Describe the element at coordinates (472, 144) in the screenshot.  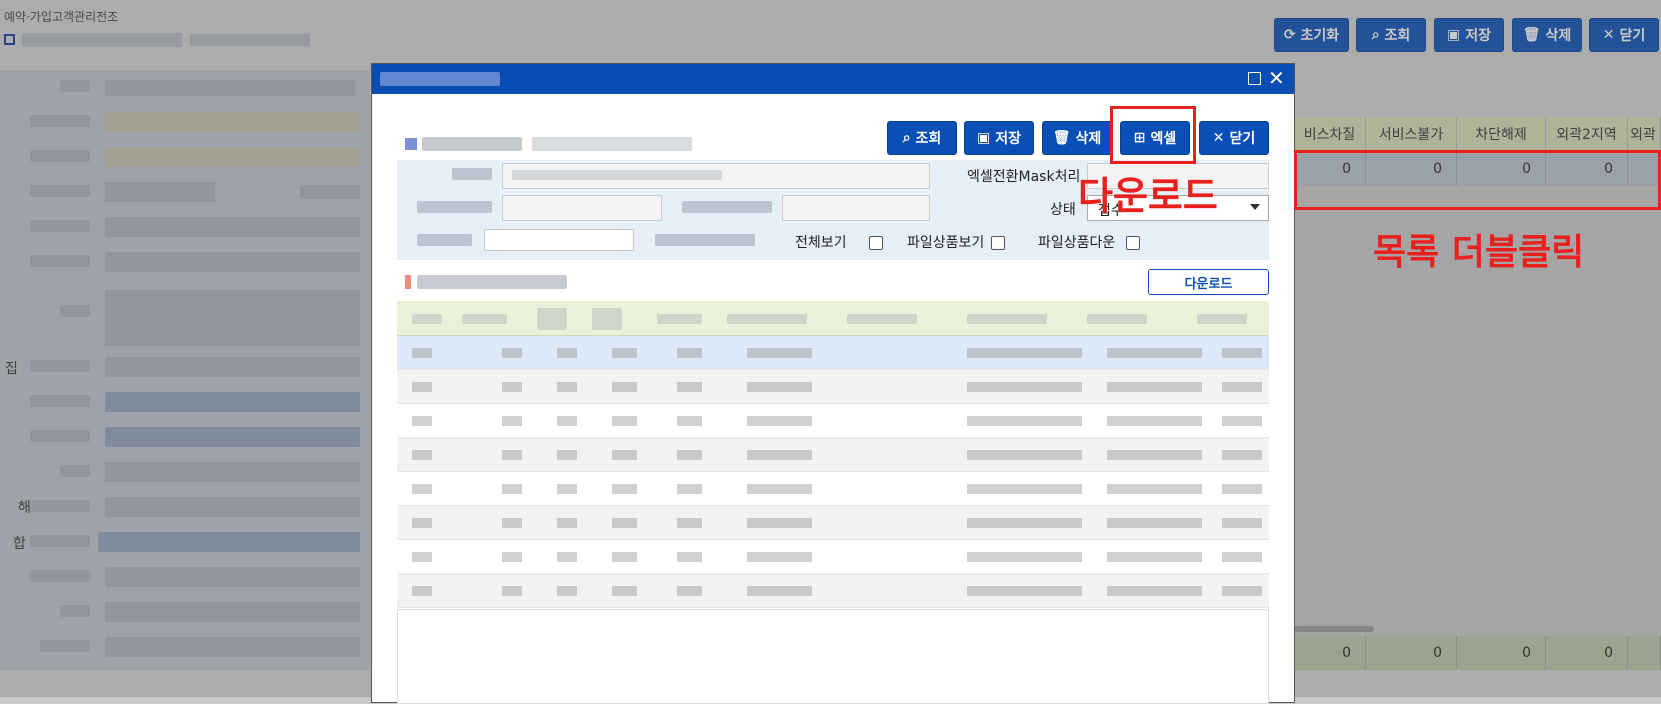
I see `modal-heading-blurred` at that location.